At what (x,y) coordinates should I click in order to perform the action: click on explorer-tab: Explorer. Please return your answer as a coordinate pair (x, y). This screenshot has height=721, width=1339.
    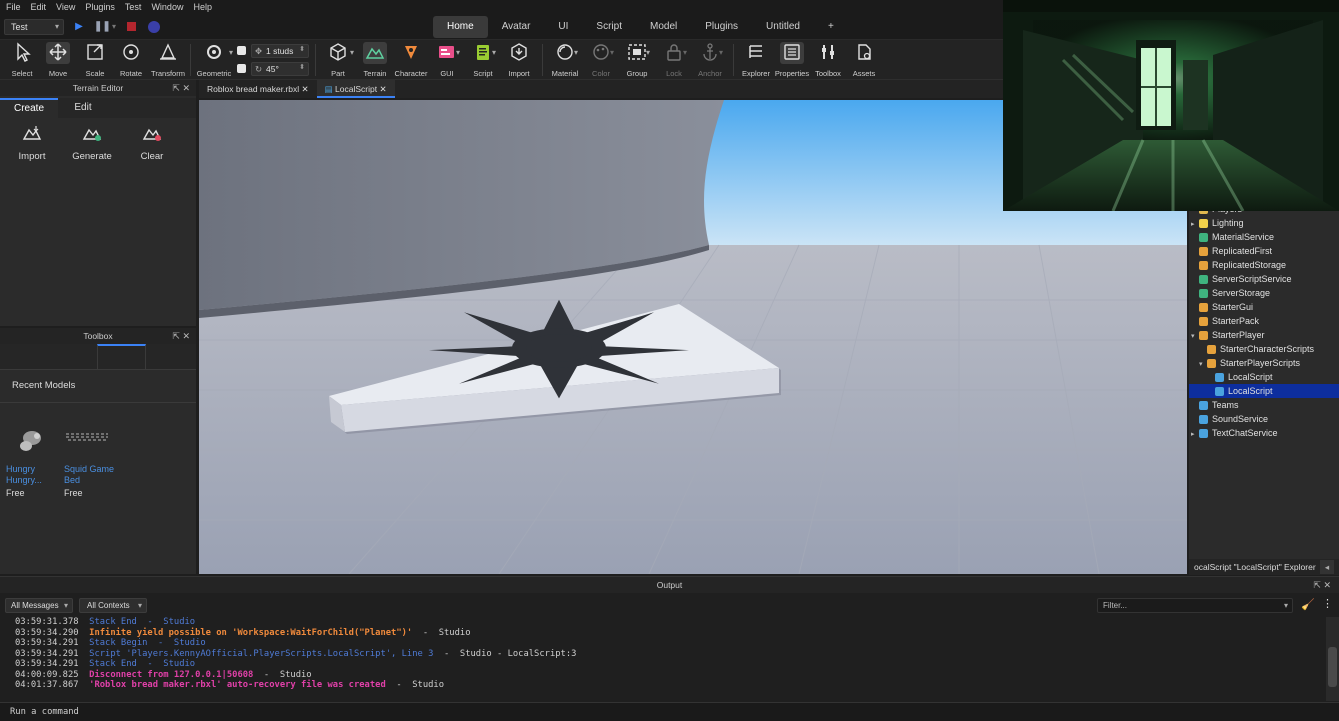
    Looking at the image, I should click on (1299, 567).